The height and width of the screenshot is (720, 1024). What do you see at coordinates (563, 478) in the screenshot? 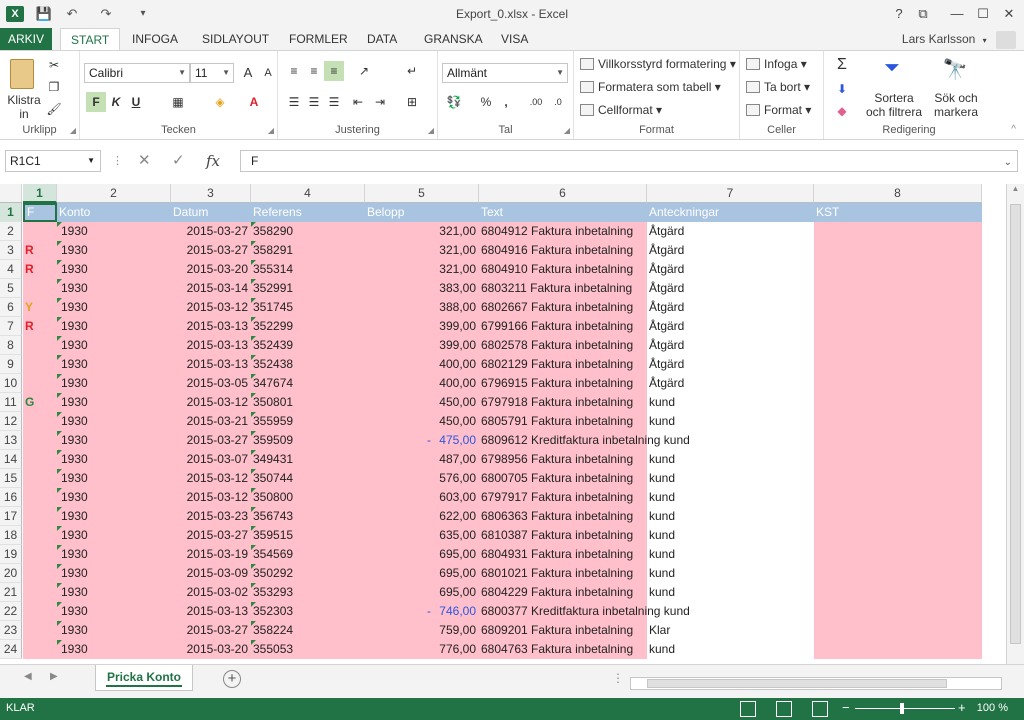
I see `cell-text: 6800705 Faktura inbetalning` at bounding box center [563, 478].